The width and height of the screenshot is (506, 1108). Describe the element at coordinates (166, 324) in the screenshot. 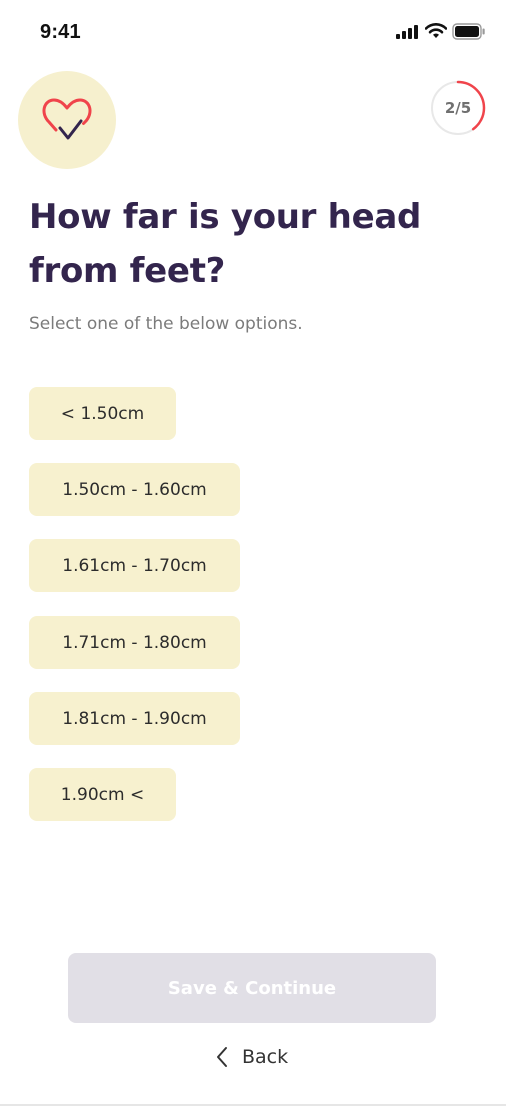

I see `page-subtitle: Select one of the below options.` at that location.